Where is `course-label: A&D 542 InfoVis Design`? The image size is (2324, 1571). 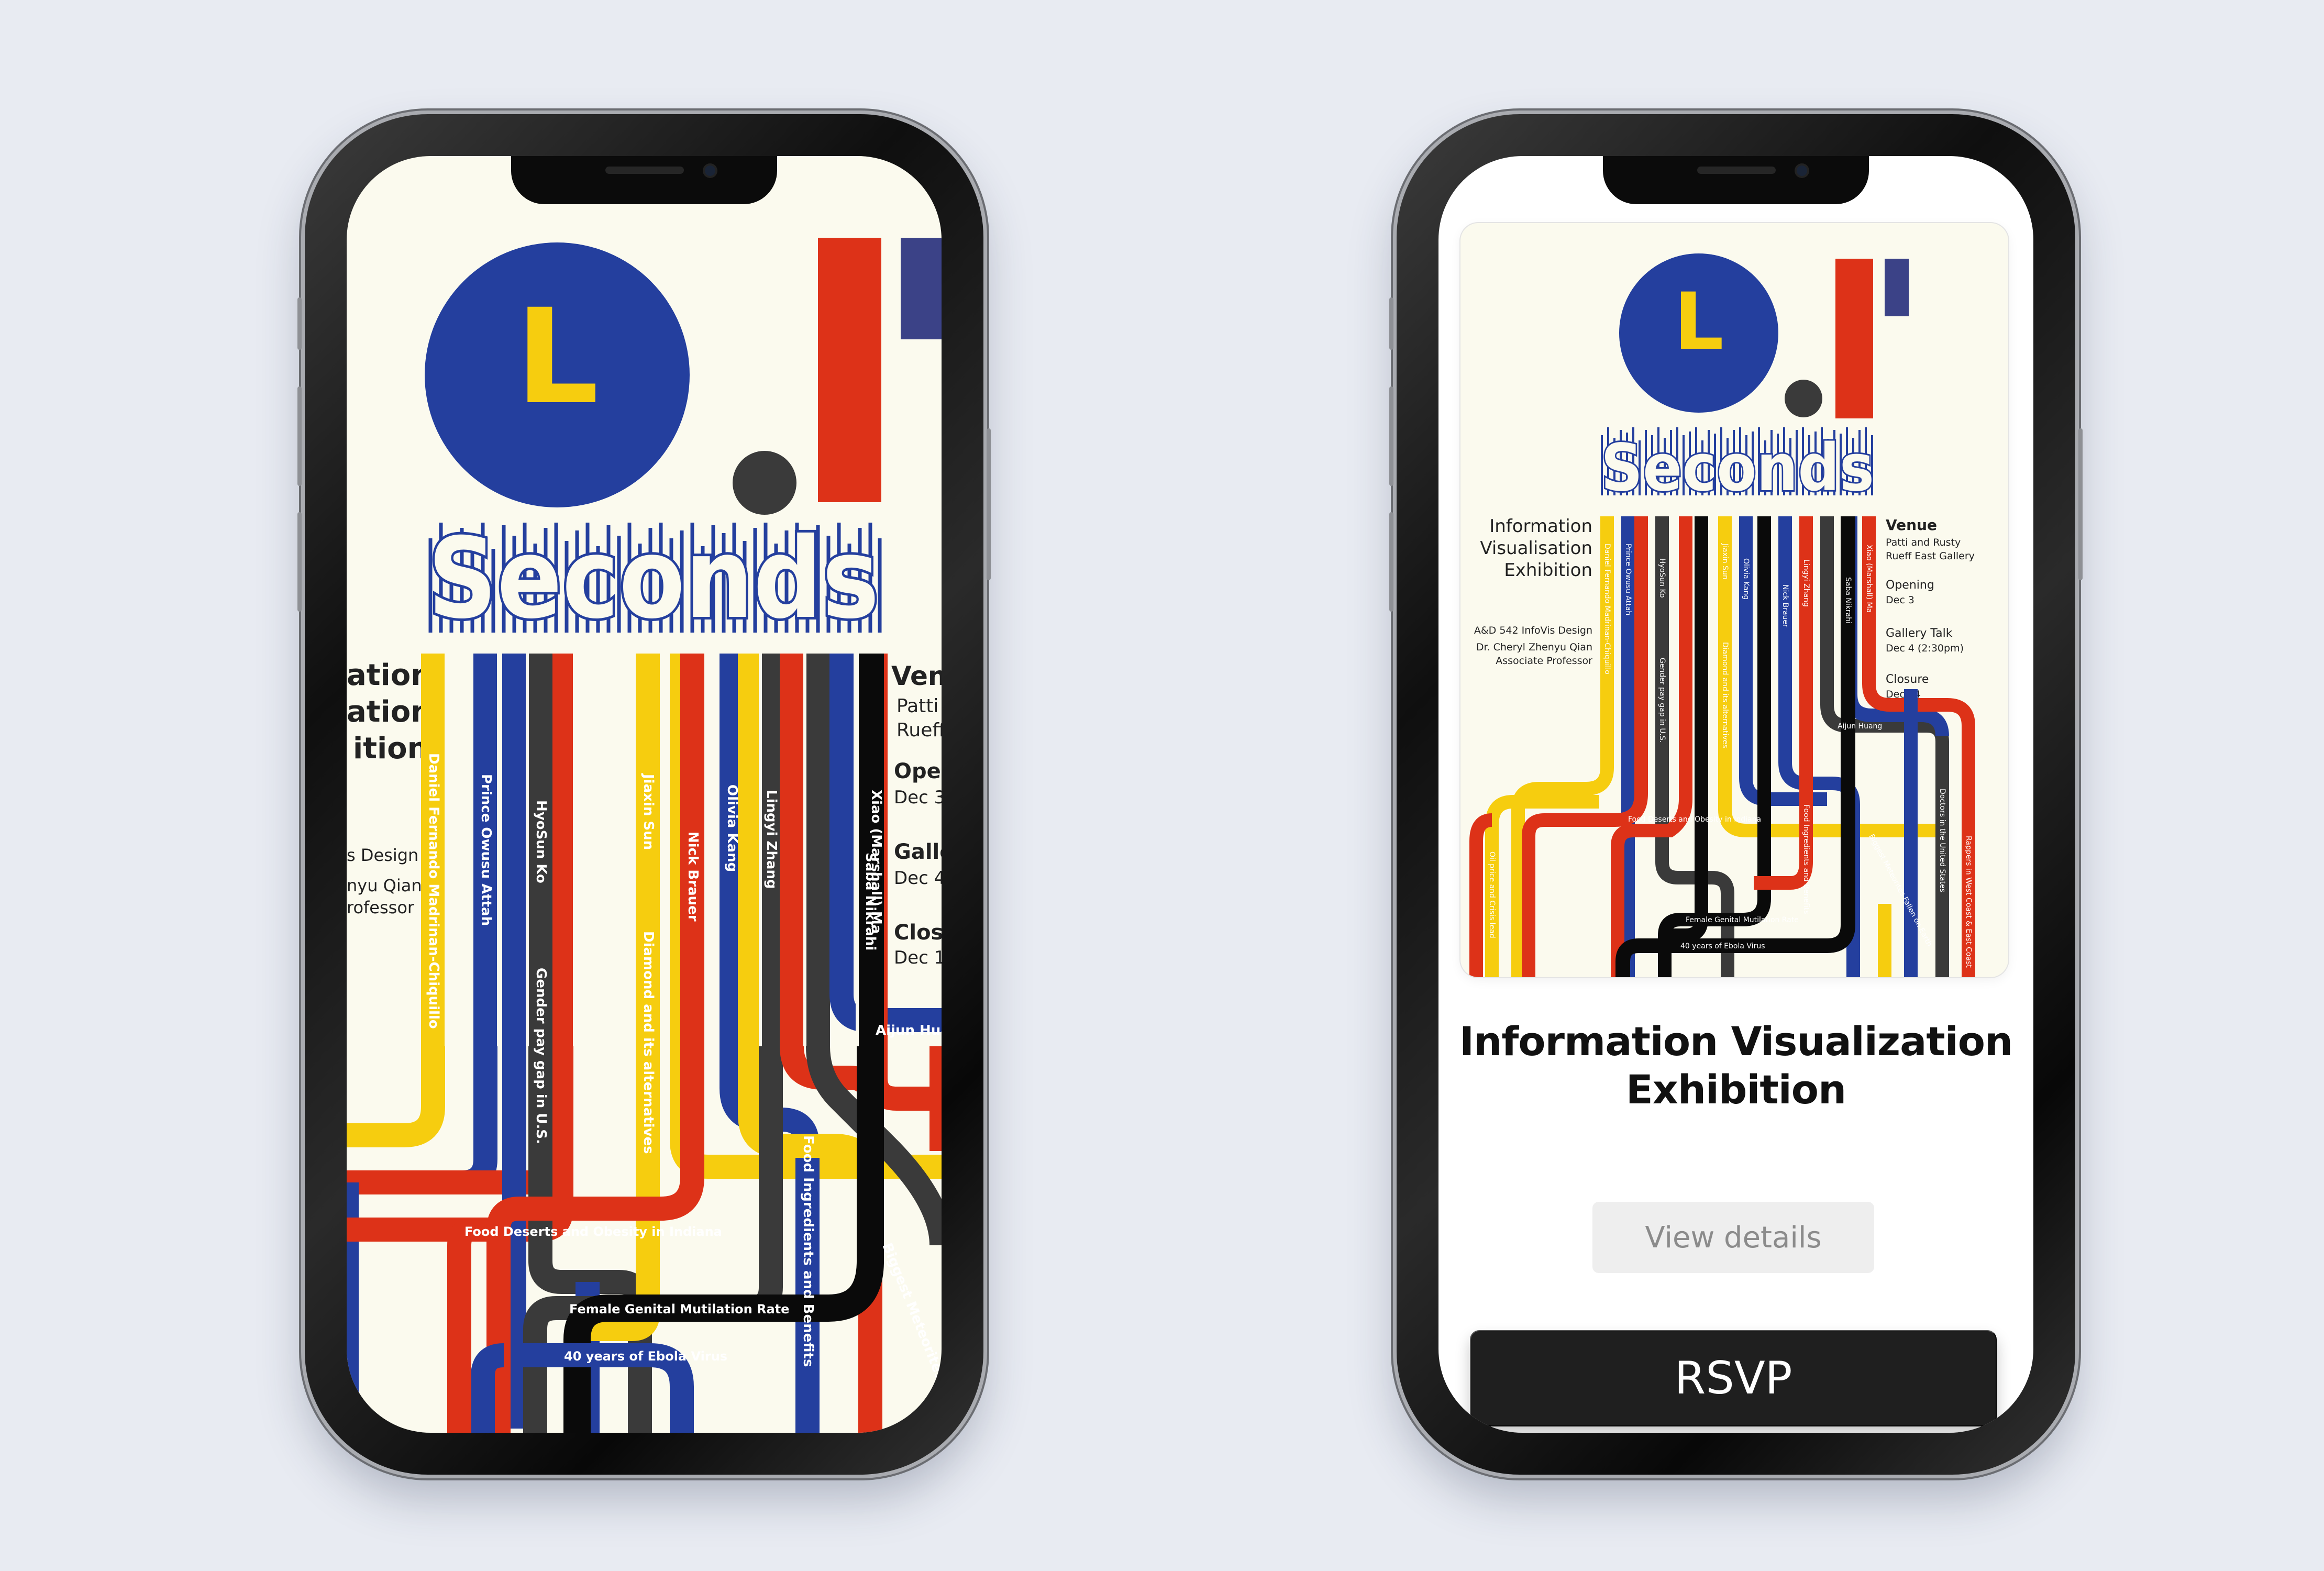 course-label: A&D 542 InfoVis Design is located at coordinates (1533, 630).